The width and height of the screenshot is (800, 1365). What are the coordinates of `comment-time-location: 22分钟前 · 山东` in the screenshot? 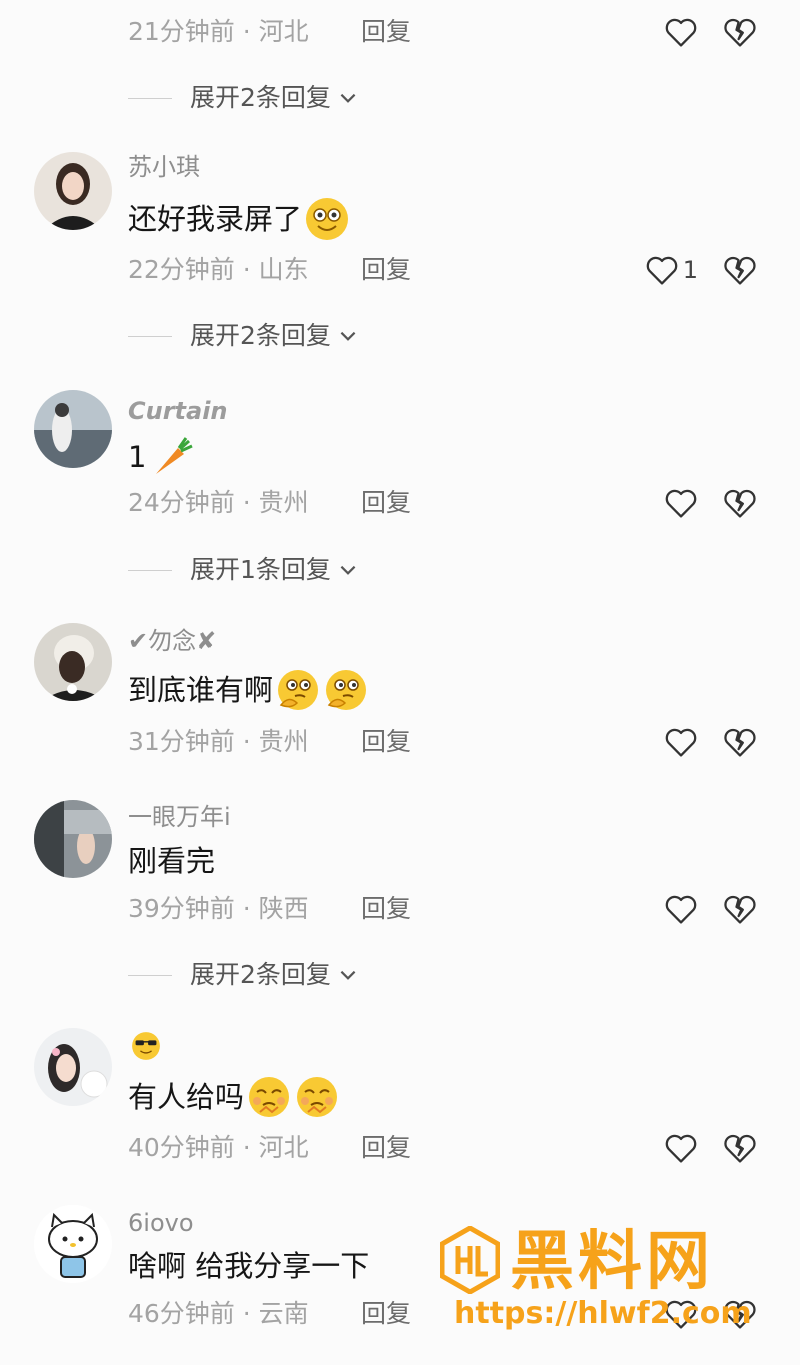 It's located at (218, 269).